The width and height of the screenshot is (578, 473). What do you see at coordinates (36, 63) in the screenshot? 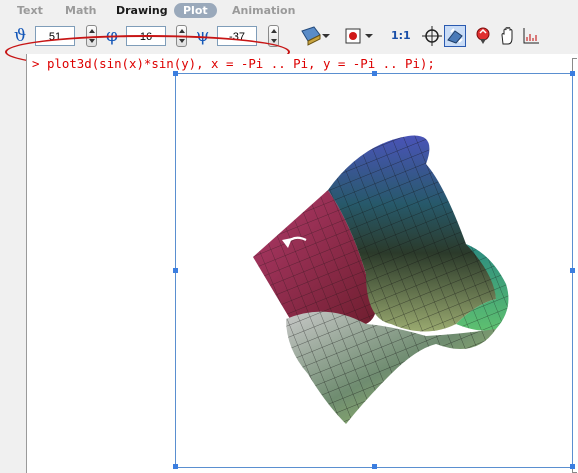
I see `prompt-marker: >` at bounding box center [36, 63].